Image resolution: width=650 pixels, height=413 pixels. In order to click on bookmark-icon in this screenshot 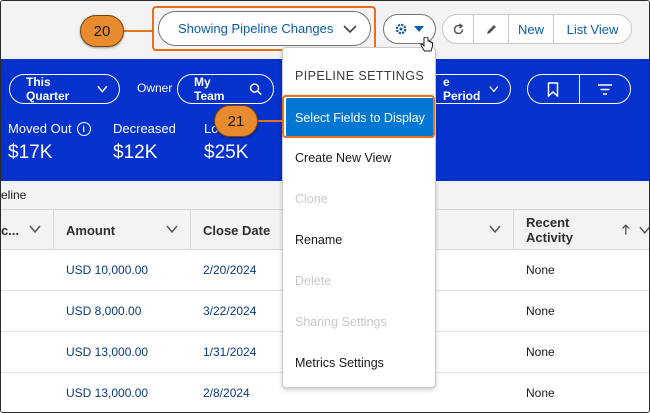, I will do `click(553, 89)`.